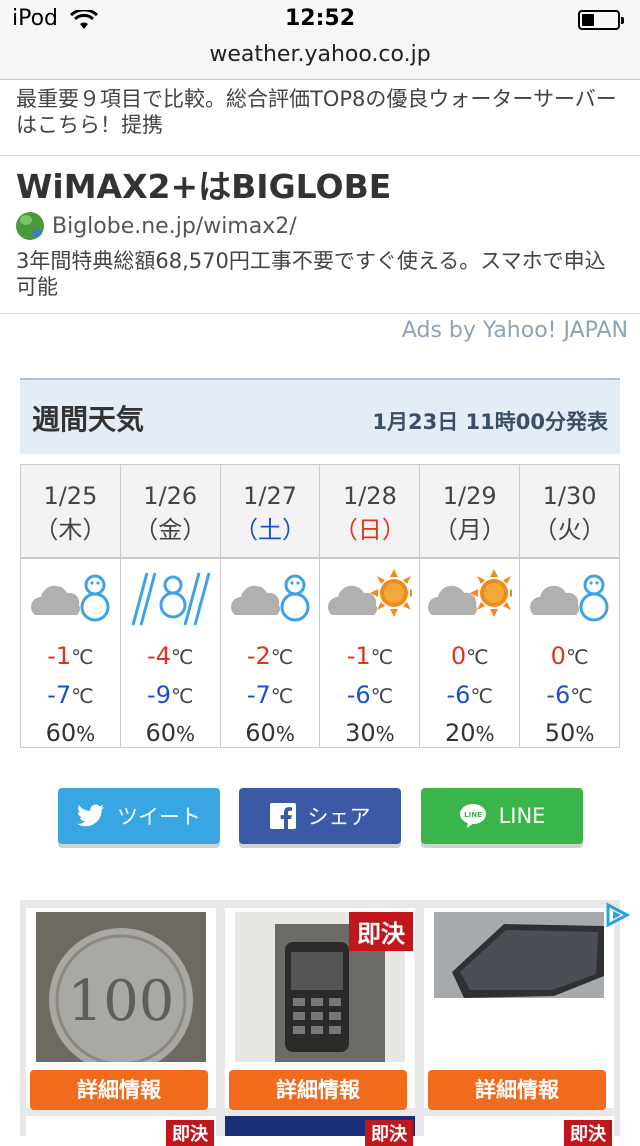 The width and height of the screenshot is (640, 1146). I want to click on weekday-label: （日）, so click(369, 530).